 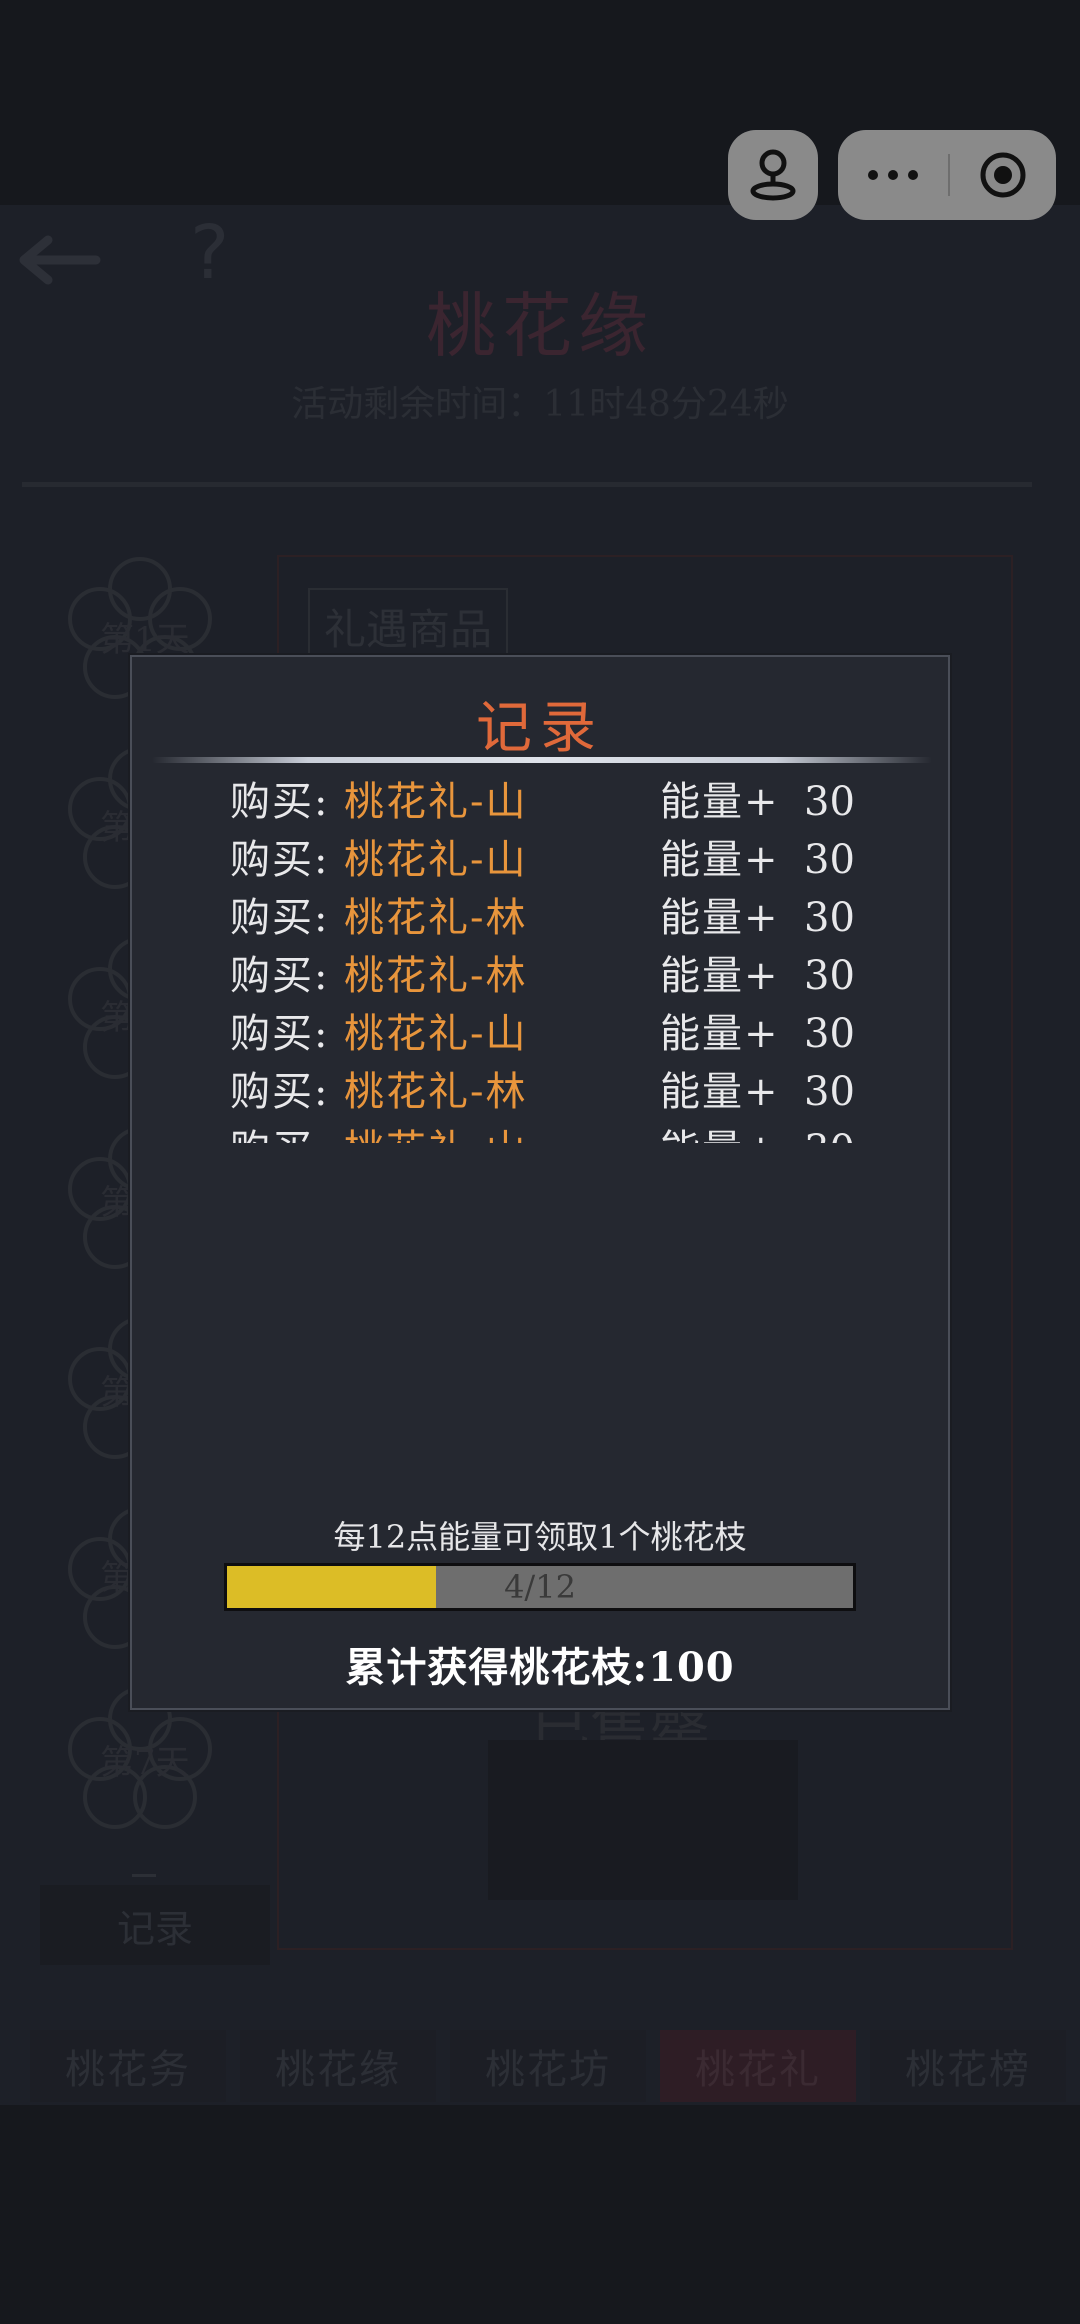 I want to click on location-button, so click(x=773, y=175).